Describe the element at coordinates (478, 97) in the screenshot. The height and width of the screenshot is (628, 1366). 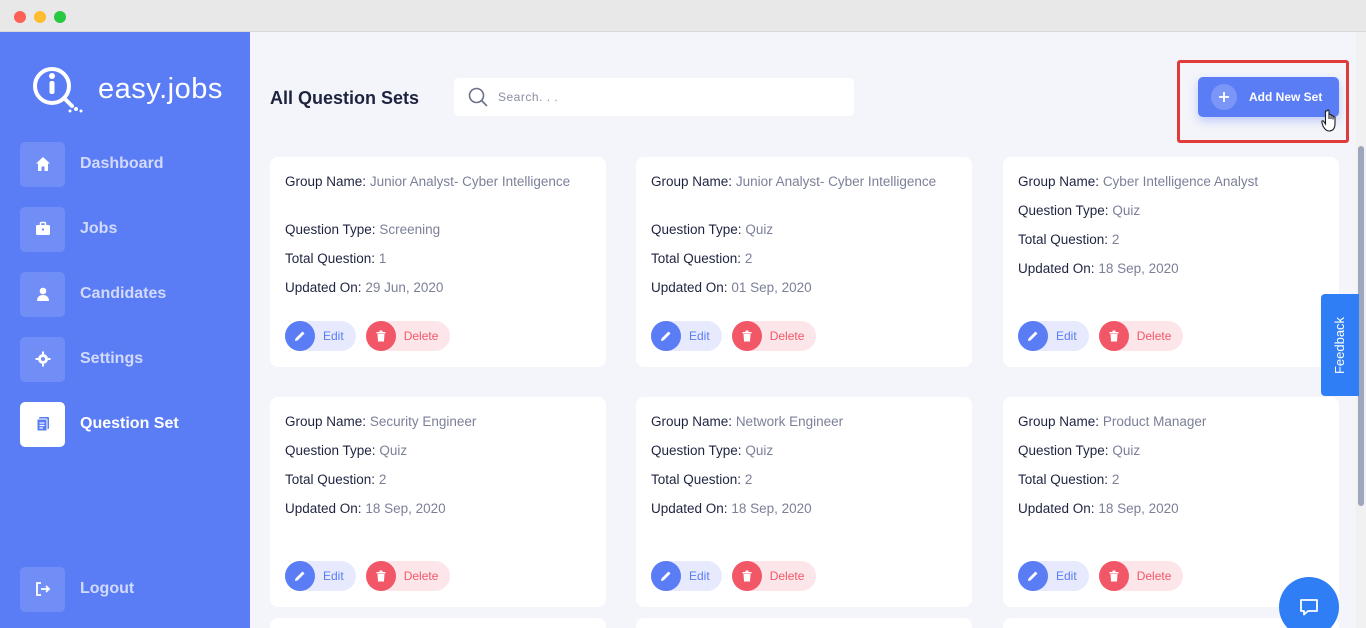
I see `search-icon` at that location.